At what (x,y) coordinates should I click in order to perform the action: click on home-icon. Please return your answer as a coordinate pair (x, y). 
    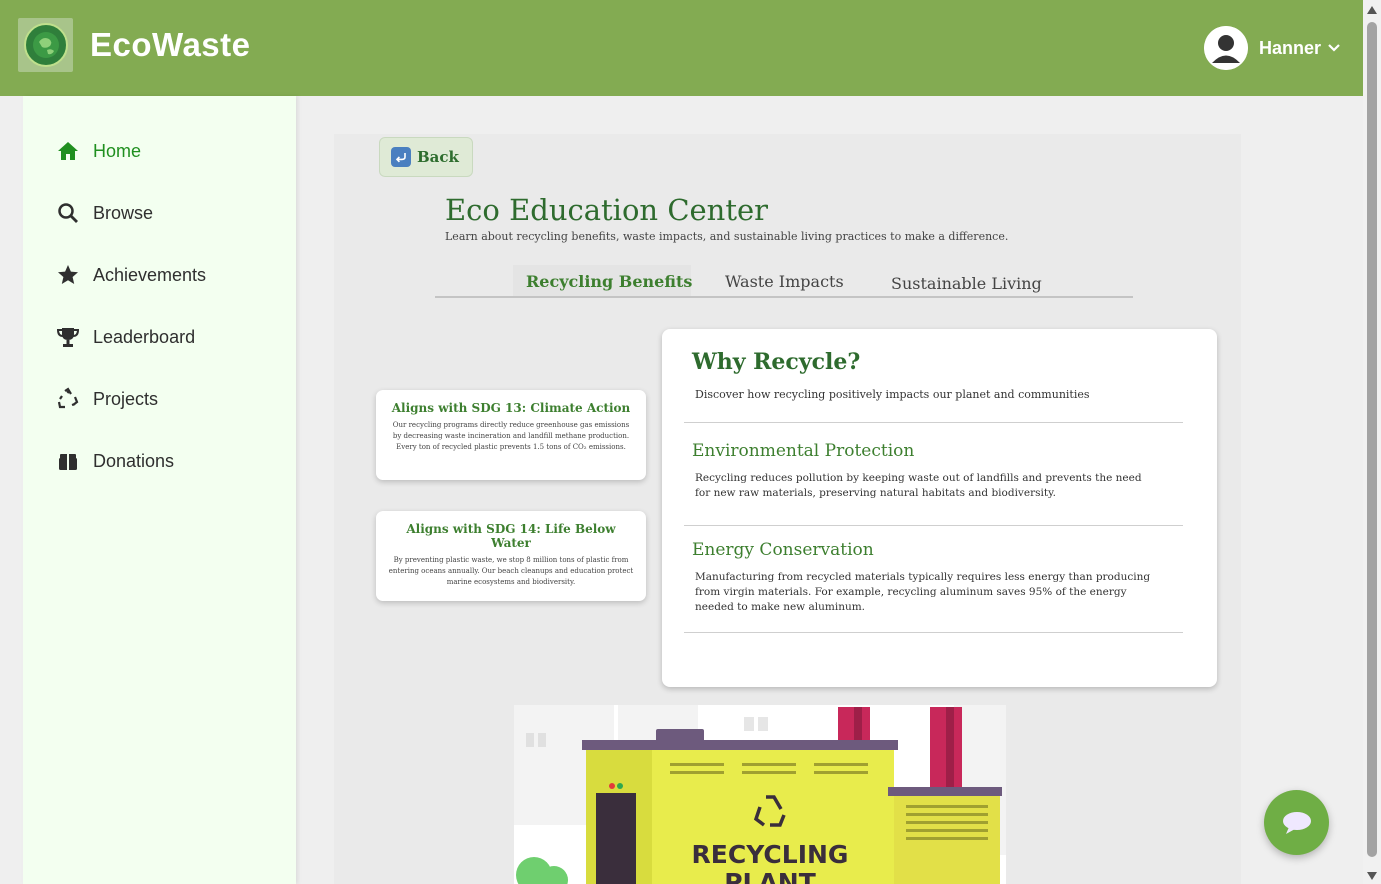
    Looking at the image, I should click on (68, 151).